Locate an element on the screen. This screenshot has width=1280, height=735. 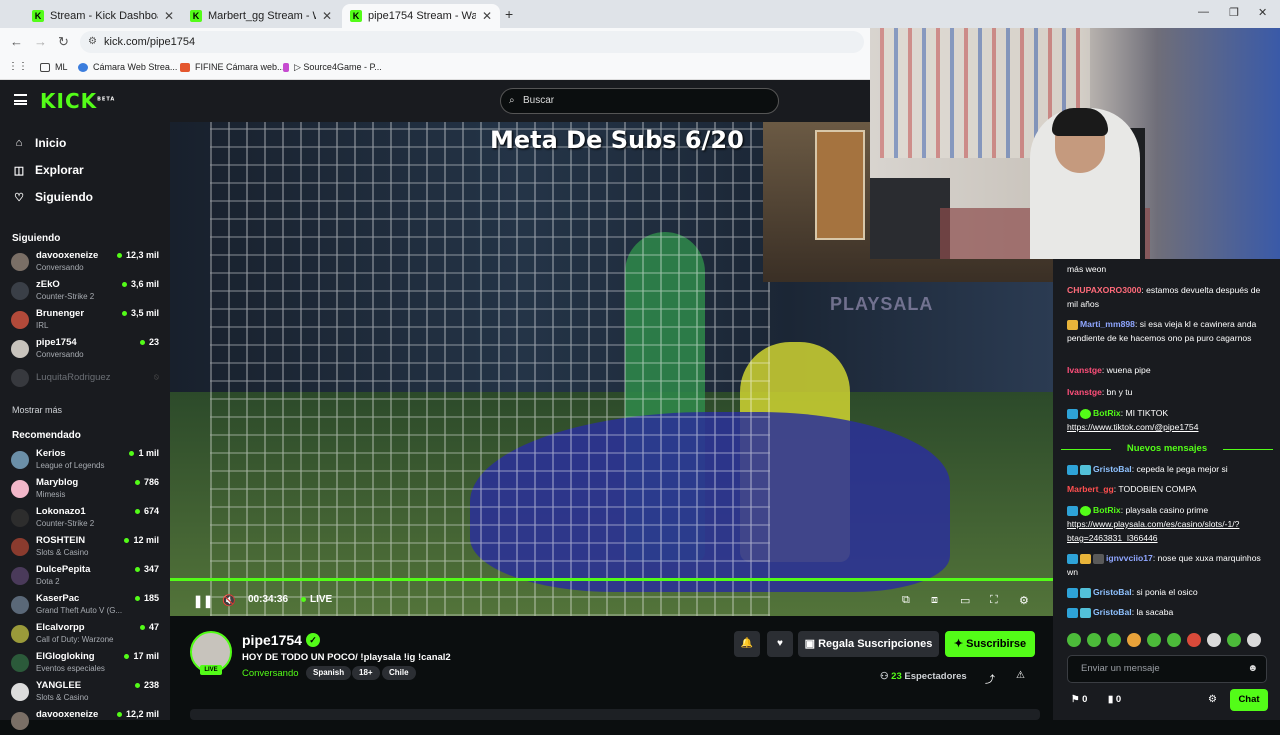
recommended-channel: Elcalvorpp Call of Duty: Warzone 47 is located at coordinates (86, 635).